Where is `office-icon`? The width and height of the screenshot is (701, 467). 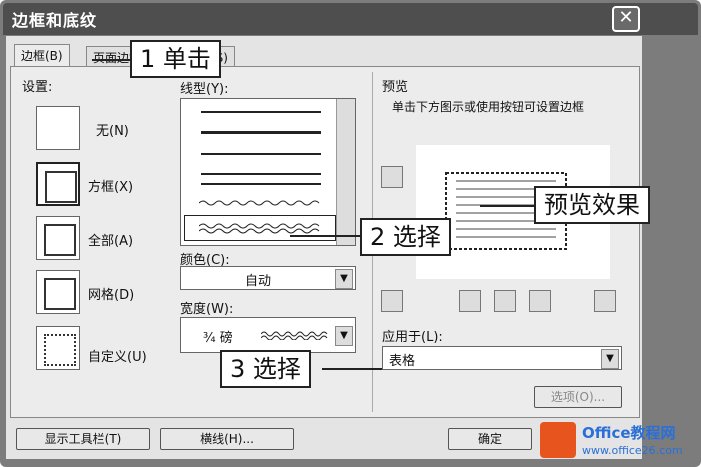 office-icon is located at coordinates (558, 440).